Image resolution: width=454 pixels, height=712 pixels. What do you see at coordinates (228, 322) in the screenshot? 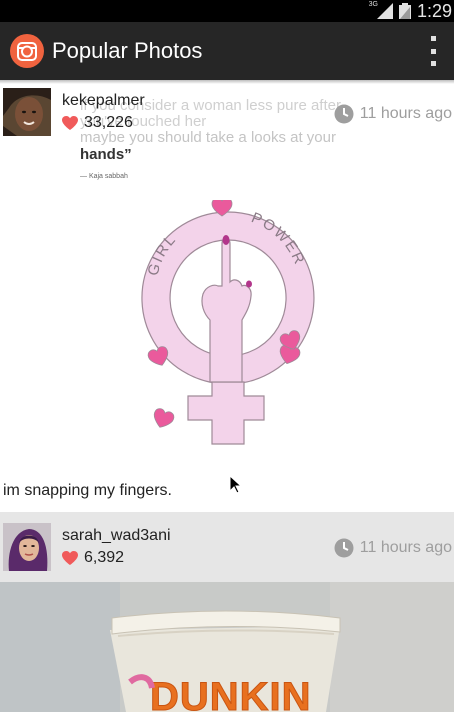
I see `girl-power-symbol: GIRL POWER` at bounding box center [228, 322].